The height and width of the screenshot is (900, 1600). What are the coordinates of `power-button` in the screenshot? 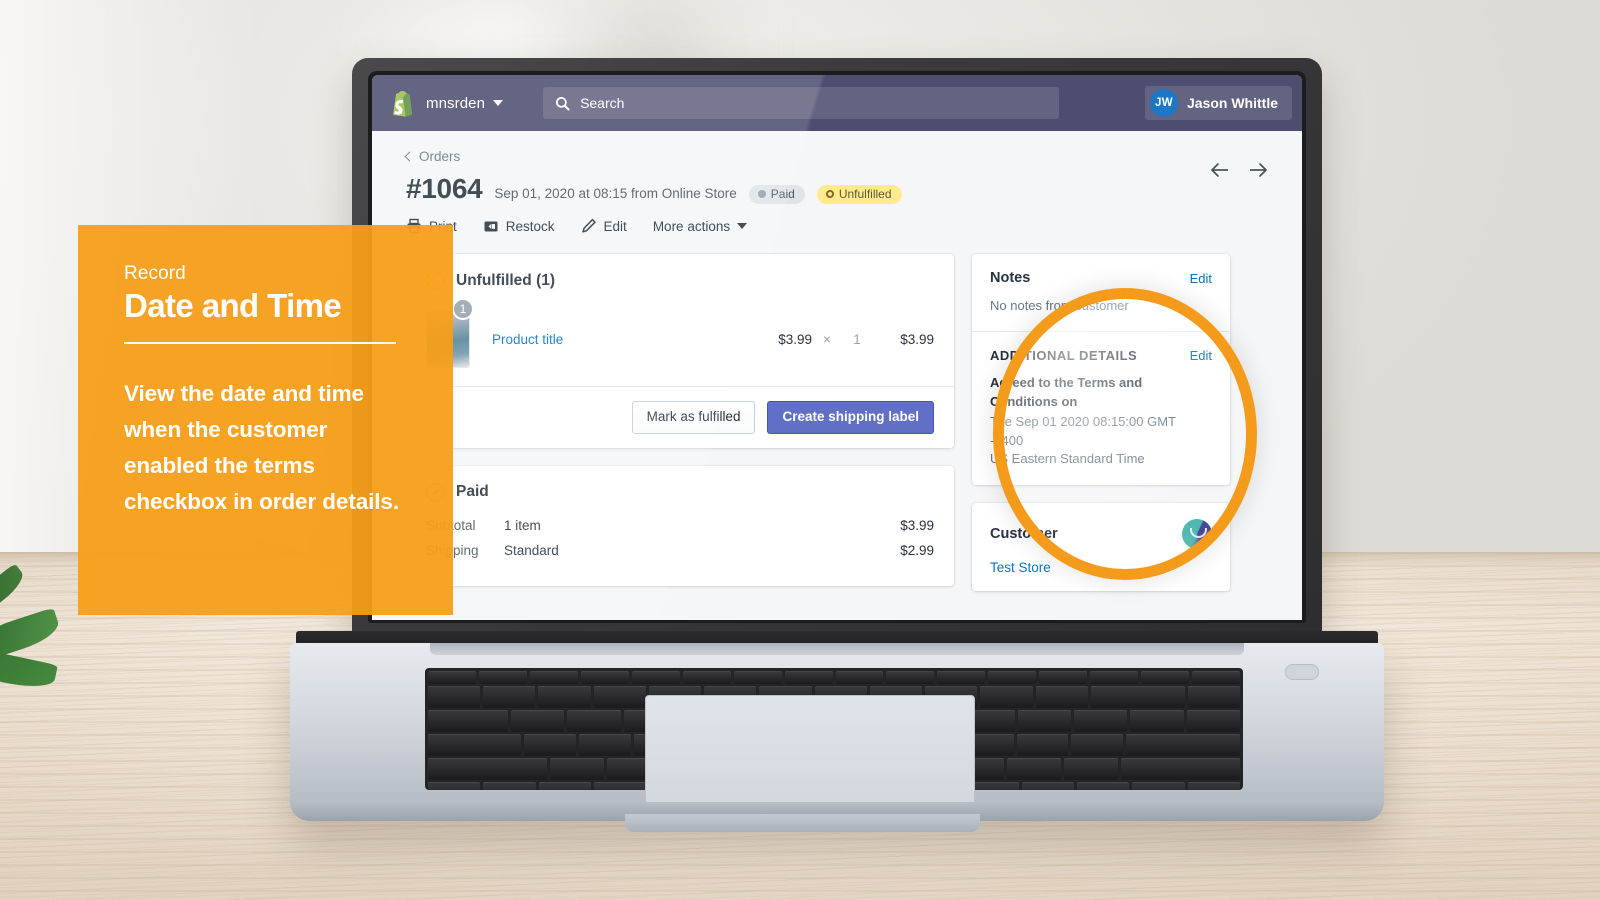 It's located at (1302, 672).